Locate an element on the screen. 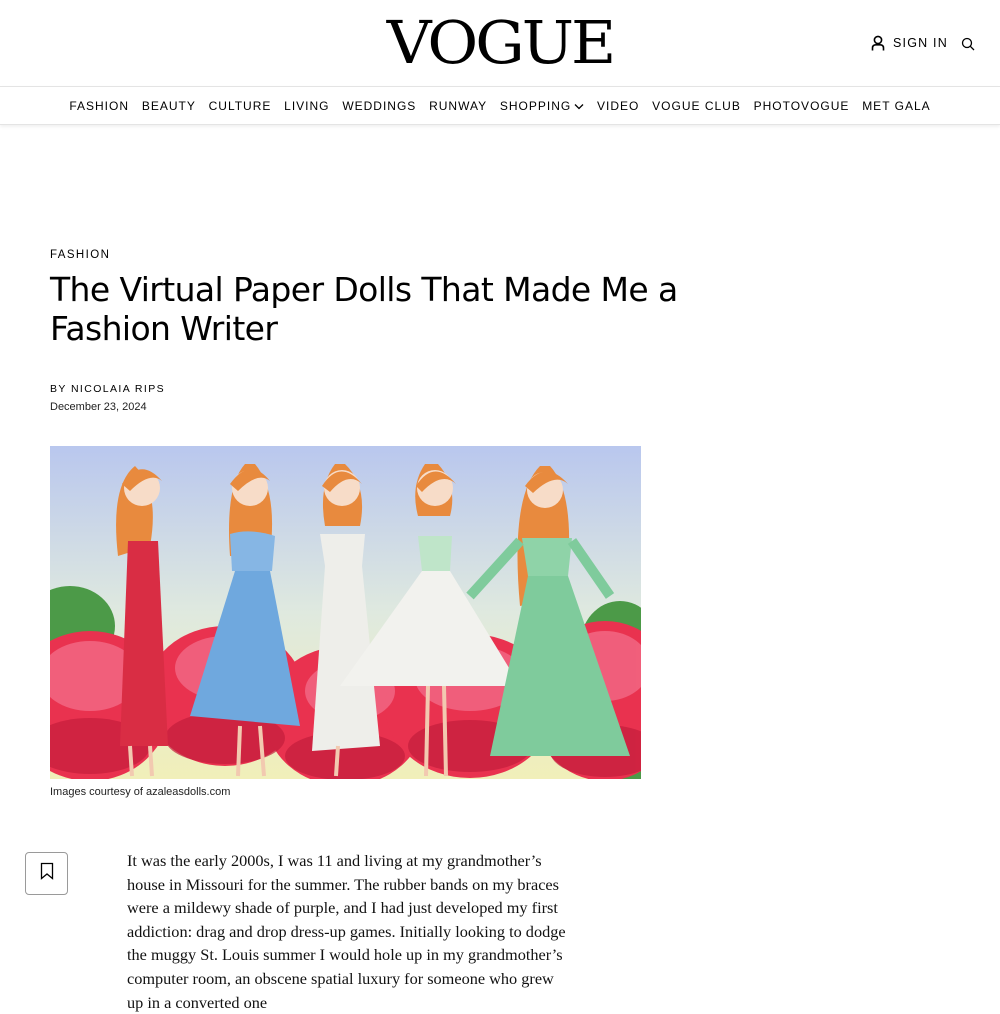  nav-label: SHOPPING is located at coordinates (535, 105).